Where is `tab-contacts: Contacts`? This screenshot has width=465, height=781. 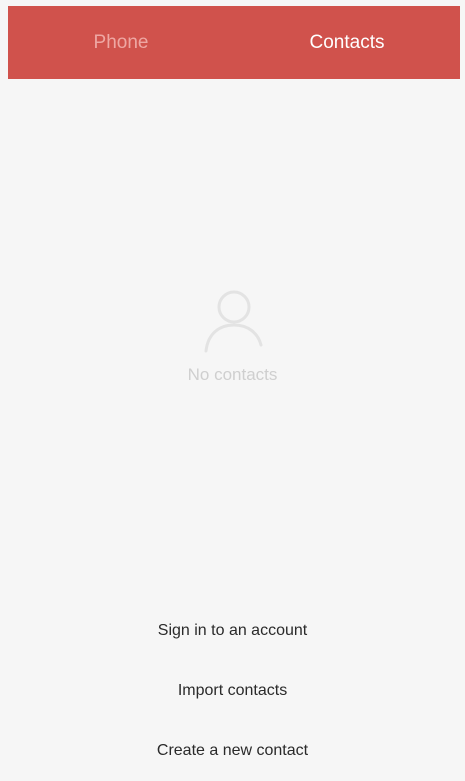 tab-contacts: Contacts is located at coordinates (347, 42).